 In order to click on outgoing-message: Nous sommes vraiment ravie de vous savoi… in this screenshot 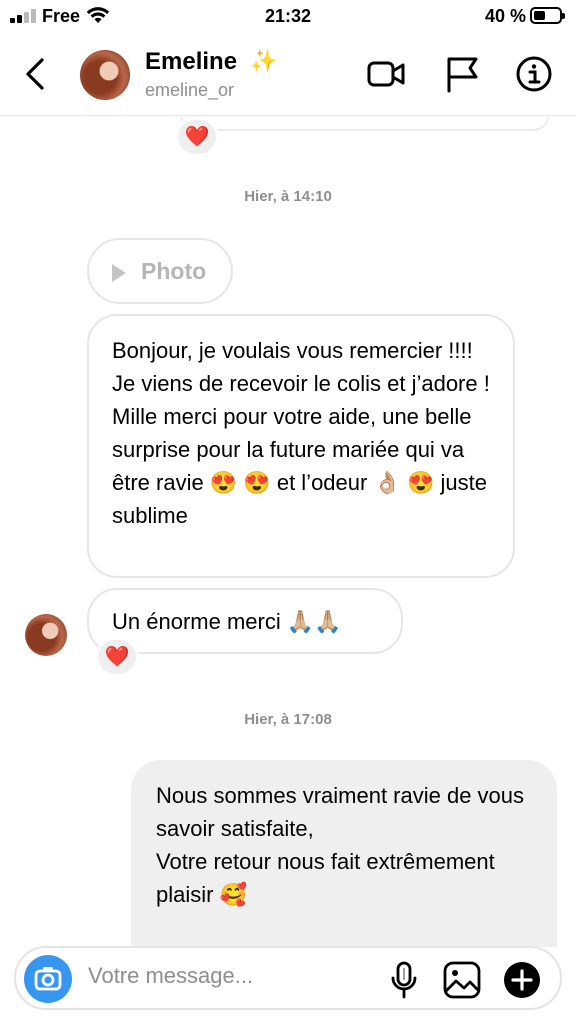, I will do `click(344, 853)`.